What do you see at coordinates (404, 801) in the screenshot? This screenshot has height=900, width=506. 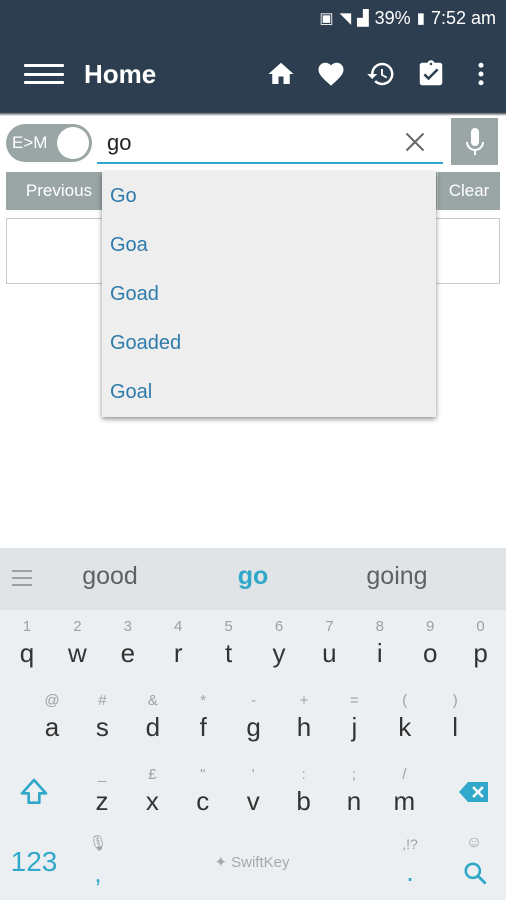 I see `key-label: m` at bounding box center [404, 801].